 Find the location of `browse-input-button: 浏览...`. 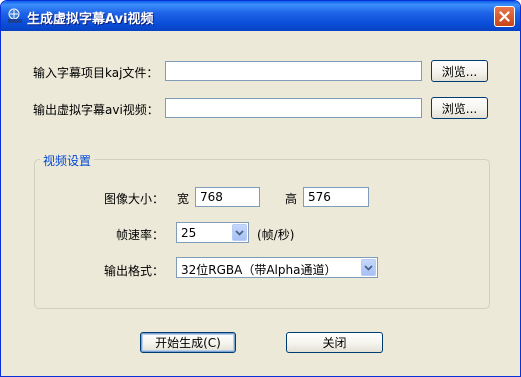

browse-input-button: 浏览... is located at coordinates (459, 71).